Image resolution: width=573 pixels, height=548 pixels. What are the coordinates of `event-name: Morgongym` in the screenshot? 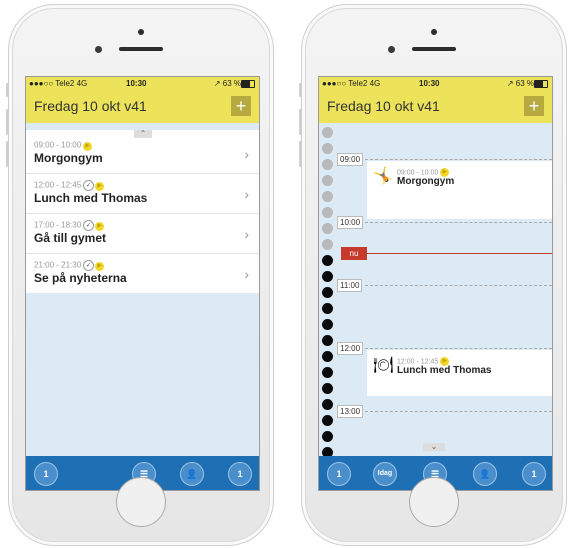 It's located at (426, 181).